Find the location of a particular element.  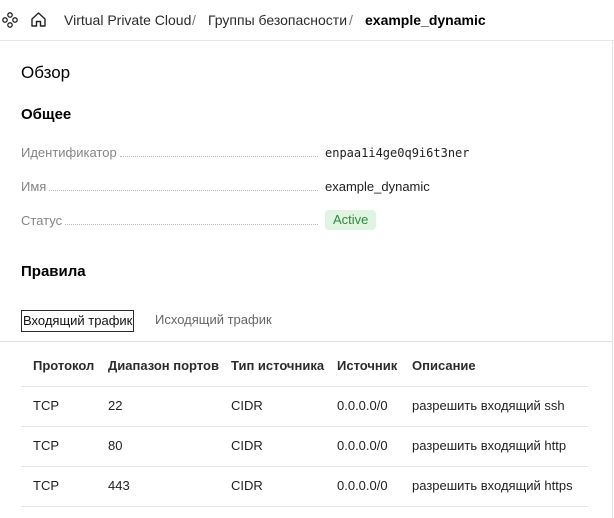

cell-description: разрешить входящий http is located at coordinates (489, 445).